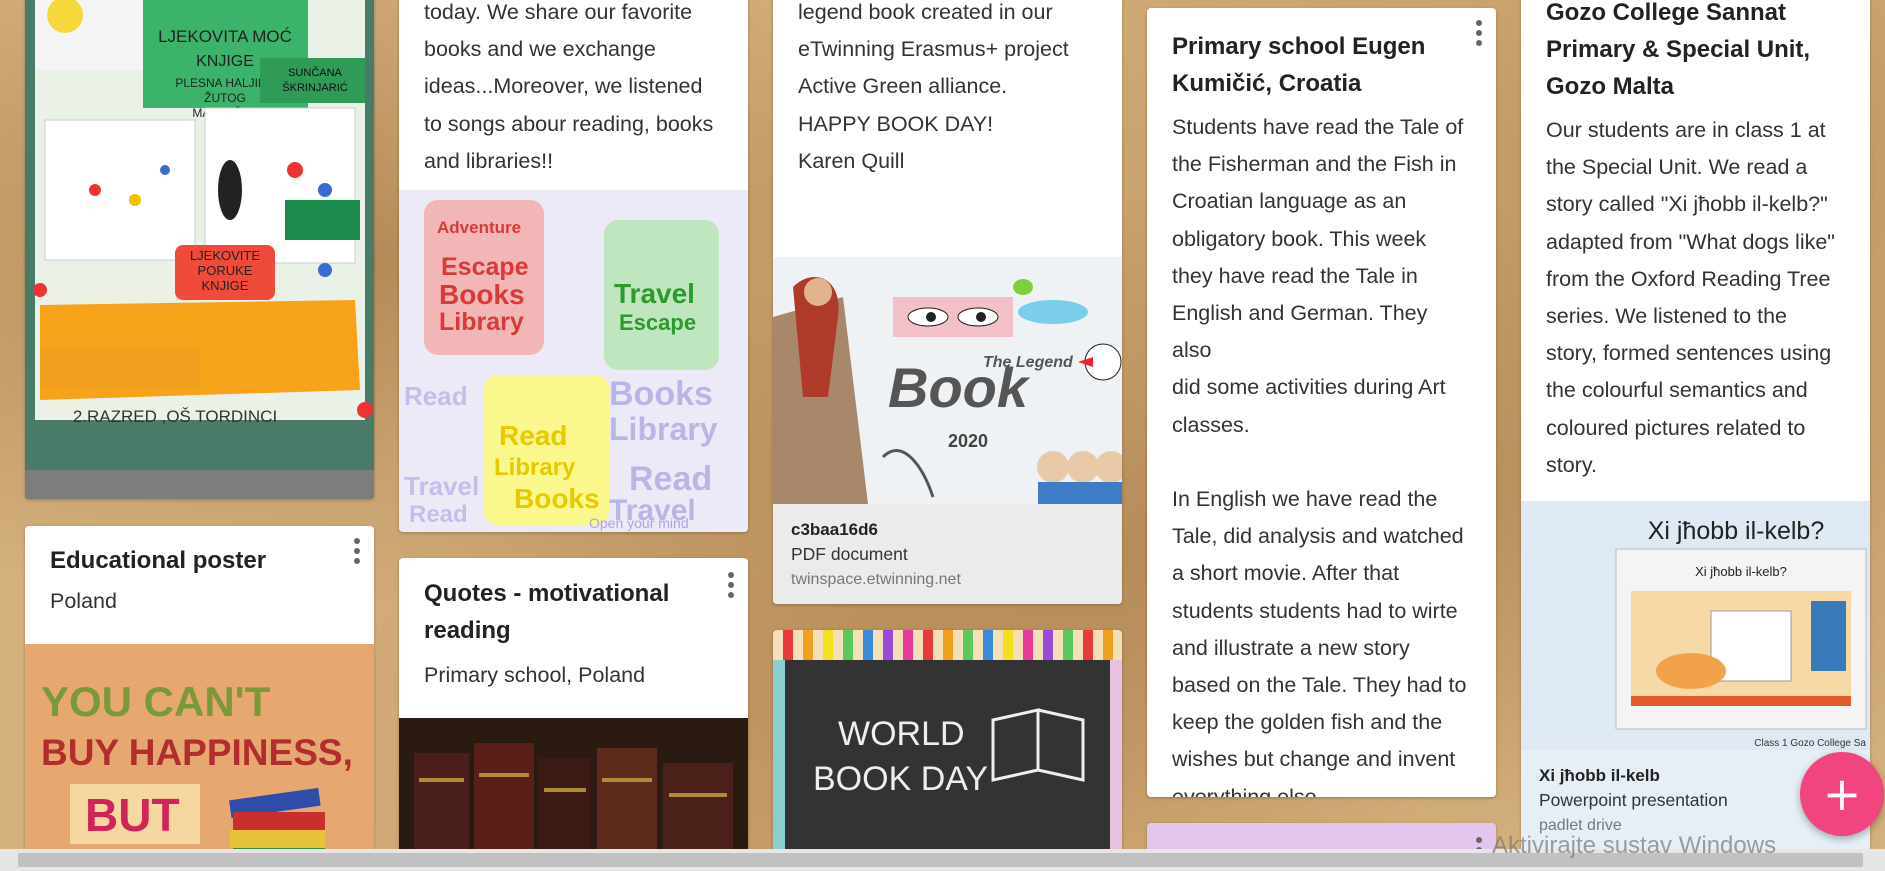  I want to click on poster-line-1: YOU CAN'T, so click(156, 701).